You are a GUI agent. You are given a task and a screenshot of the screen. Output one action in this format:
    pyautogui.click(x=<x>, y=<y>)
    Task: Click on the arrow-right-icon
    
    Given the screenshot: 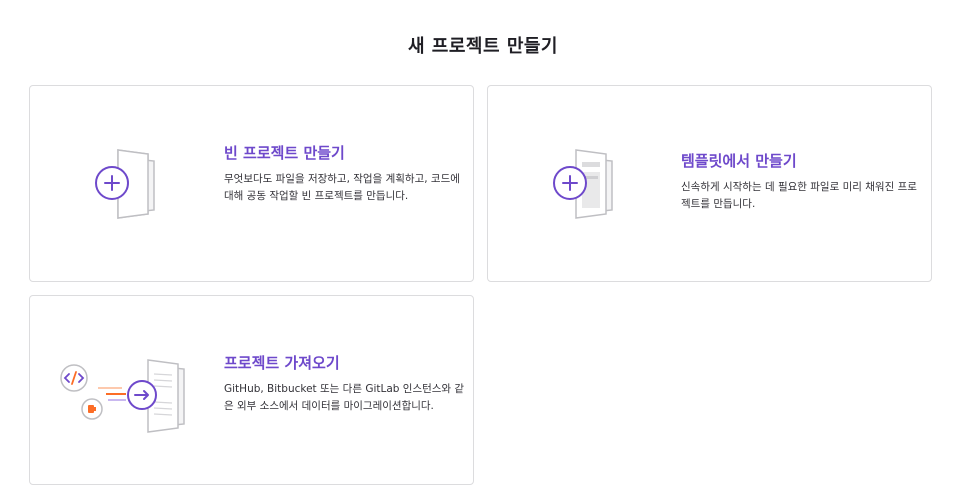 What is the action you would take?
    pyautogui.click(x=142, y=395)
    